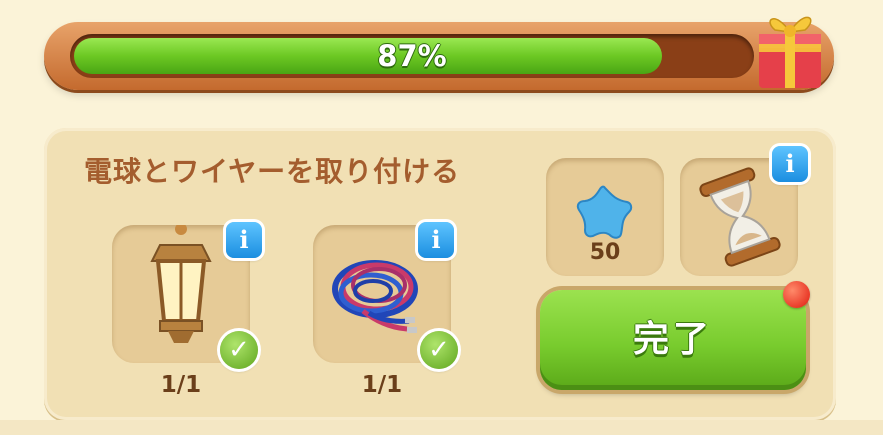 The image size is (883, 435). I want to click on complete-button: 完了, so click(673, 340).